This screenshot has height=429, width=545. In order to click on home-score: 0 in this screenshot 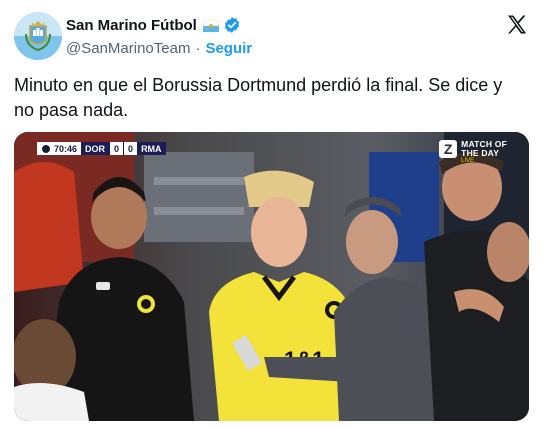, I will do `click(116, 148)`.